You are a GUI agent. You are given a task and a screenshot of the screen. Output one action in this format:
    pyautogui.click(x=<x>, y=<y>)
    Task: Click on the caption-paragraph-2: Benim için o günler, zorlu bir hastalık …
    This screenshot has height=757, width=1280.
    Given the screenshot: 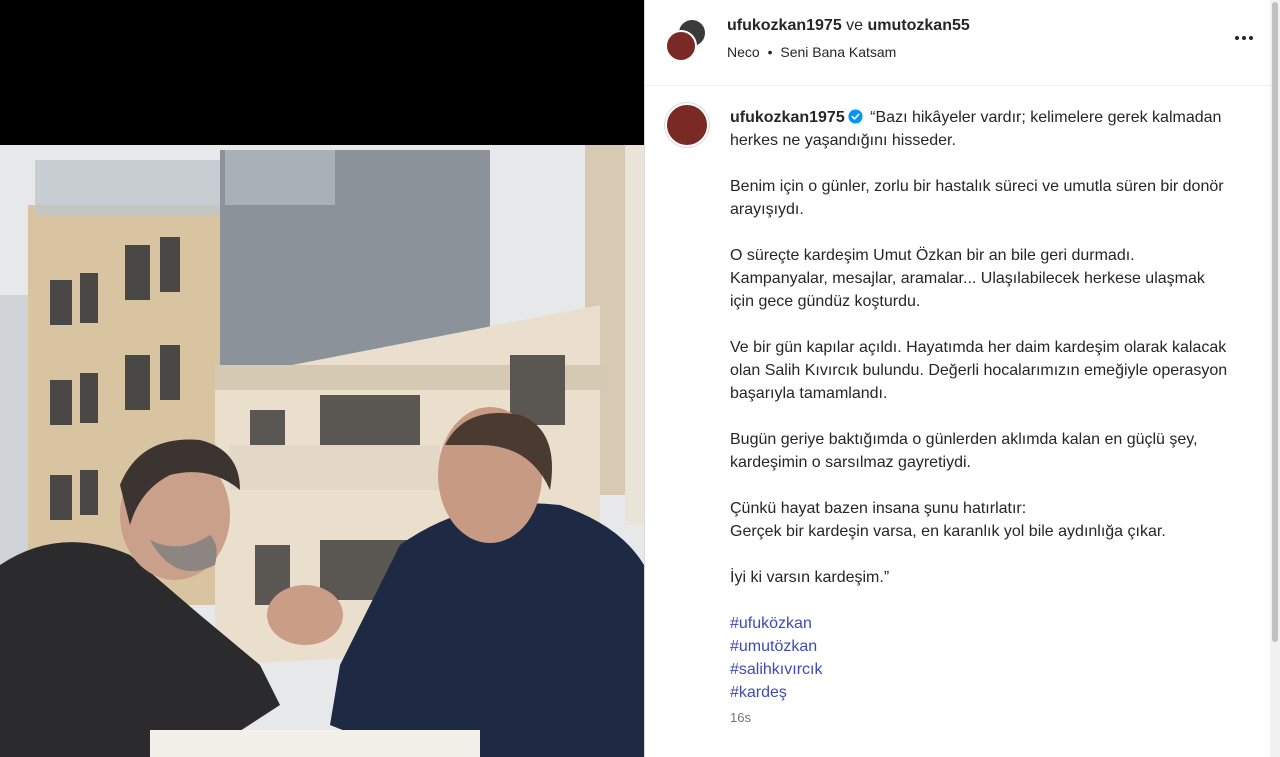 What is the action you would take?
    pyautogui.click(x=977, y=198)
    